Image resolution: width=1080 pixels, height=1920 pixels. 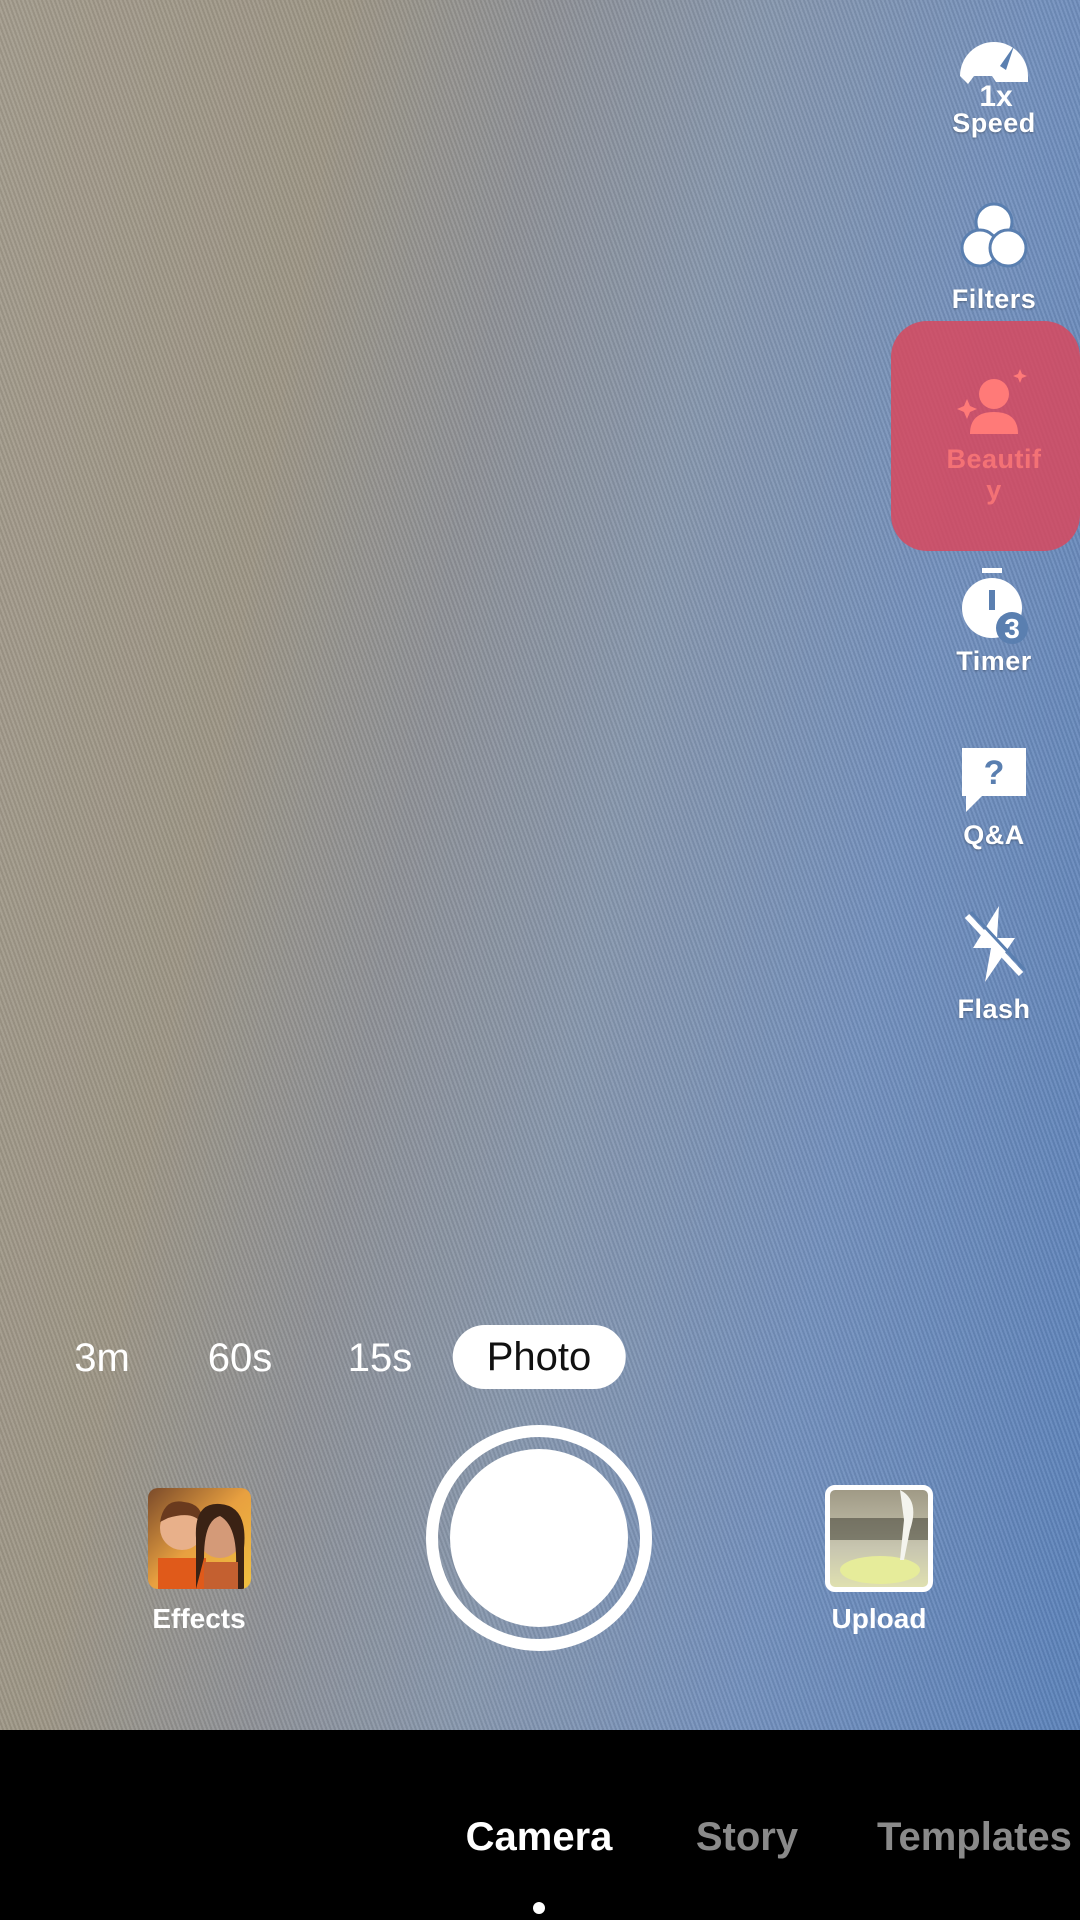 I want to click on mode-3m: 3m, so click(x=102, y=1358).